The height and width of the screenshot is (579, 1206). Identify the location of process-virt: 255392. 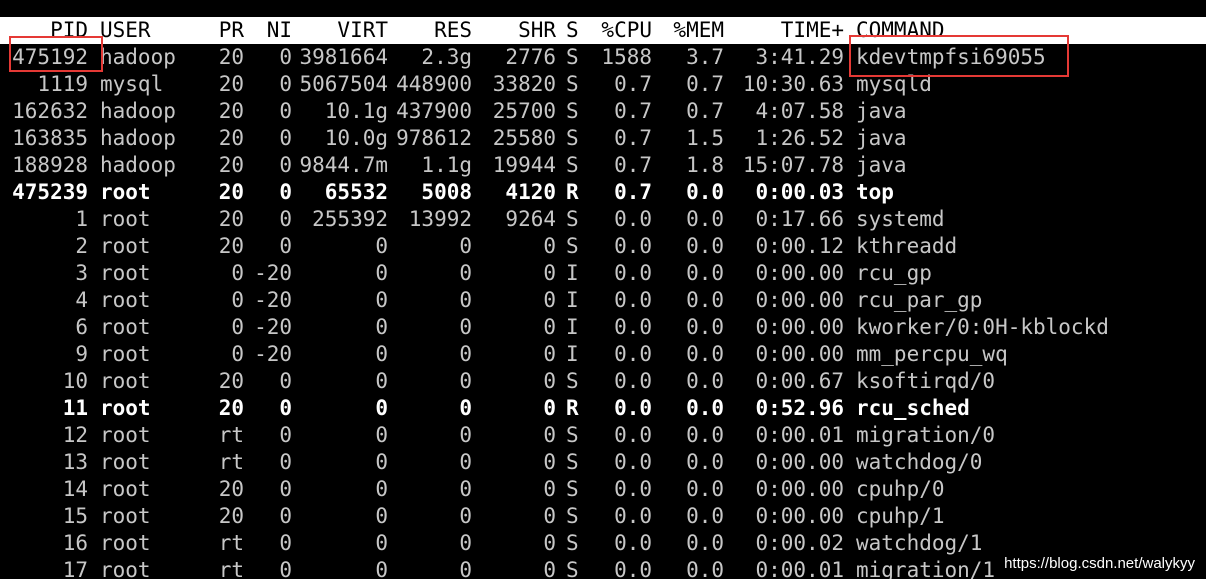
(350, 219).